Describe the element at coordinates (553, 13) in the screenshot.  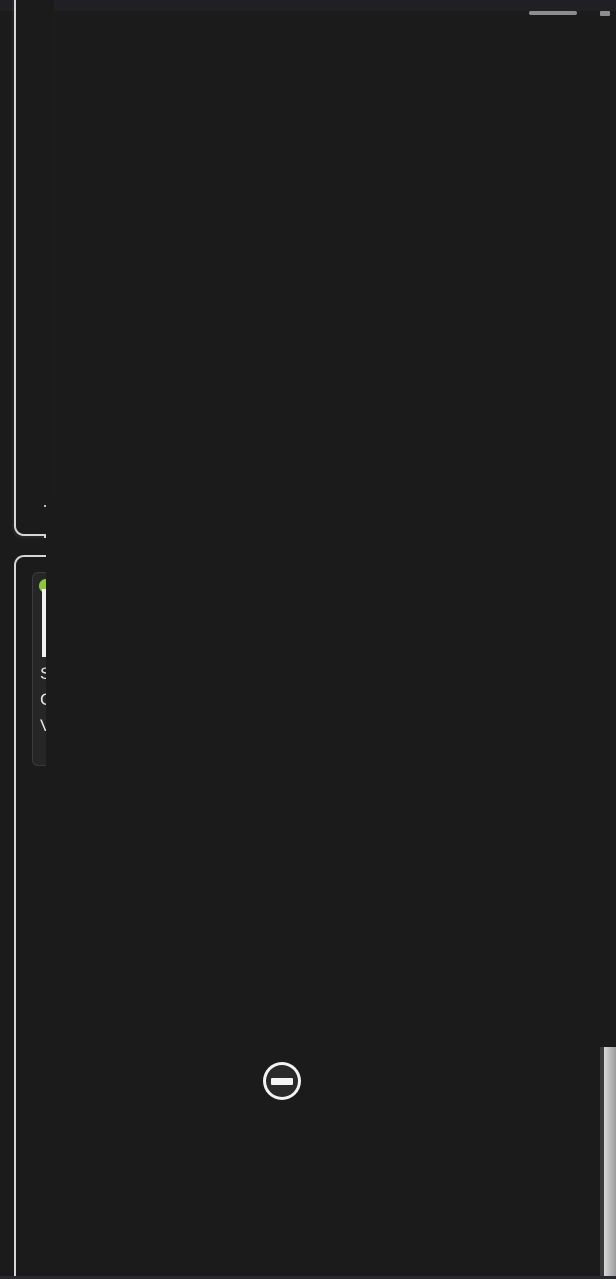
I see `sheet-drag-handle` at that location.